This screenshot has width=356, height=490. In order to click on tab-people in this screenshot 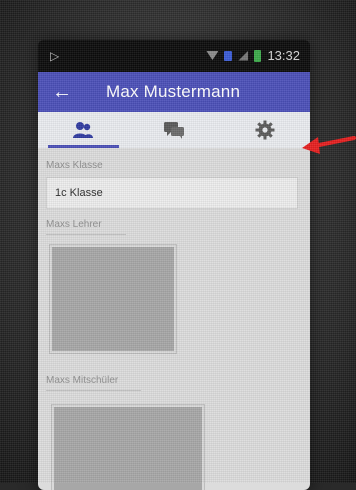, I will do `click(83, 130)`.